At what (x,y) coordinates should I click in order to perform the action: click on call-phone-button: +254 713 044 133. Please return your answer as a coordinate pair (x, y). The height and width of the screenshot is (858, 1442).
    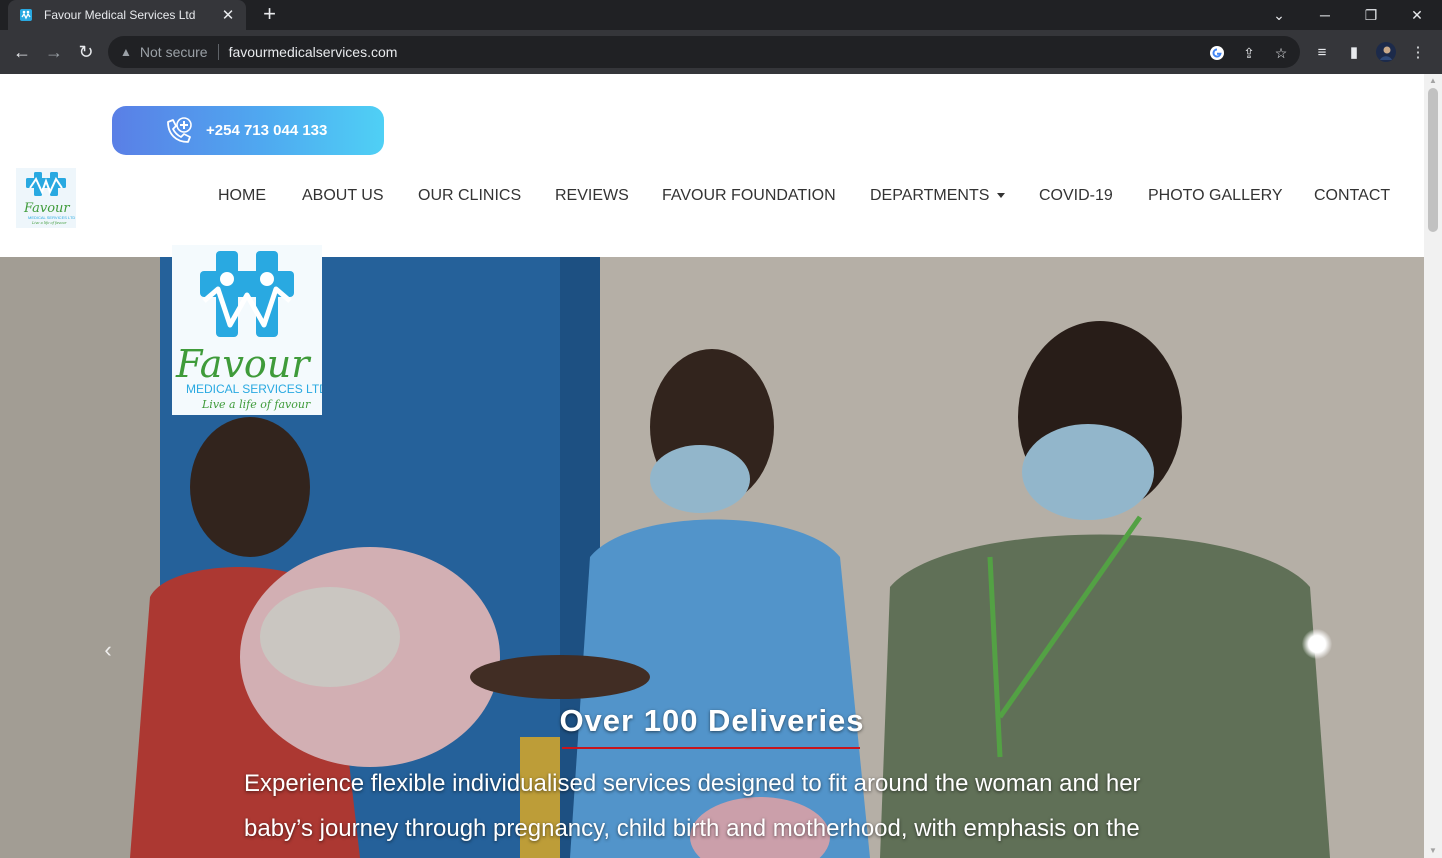
    Looking at the image, I should click on (248, 130).